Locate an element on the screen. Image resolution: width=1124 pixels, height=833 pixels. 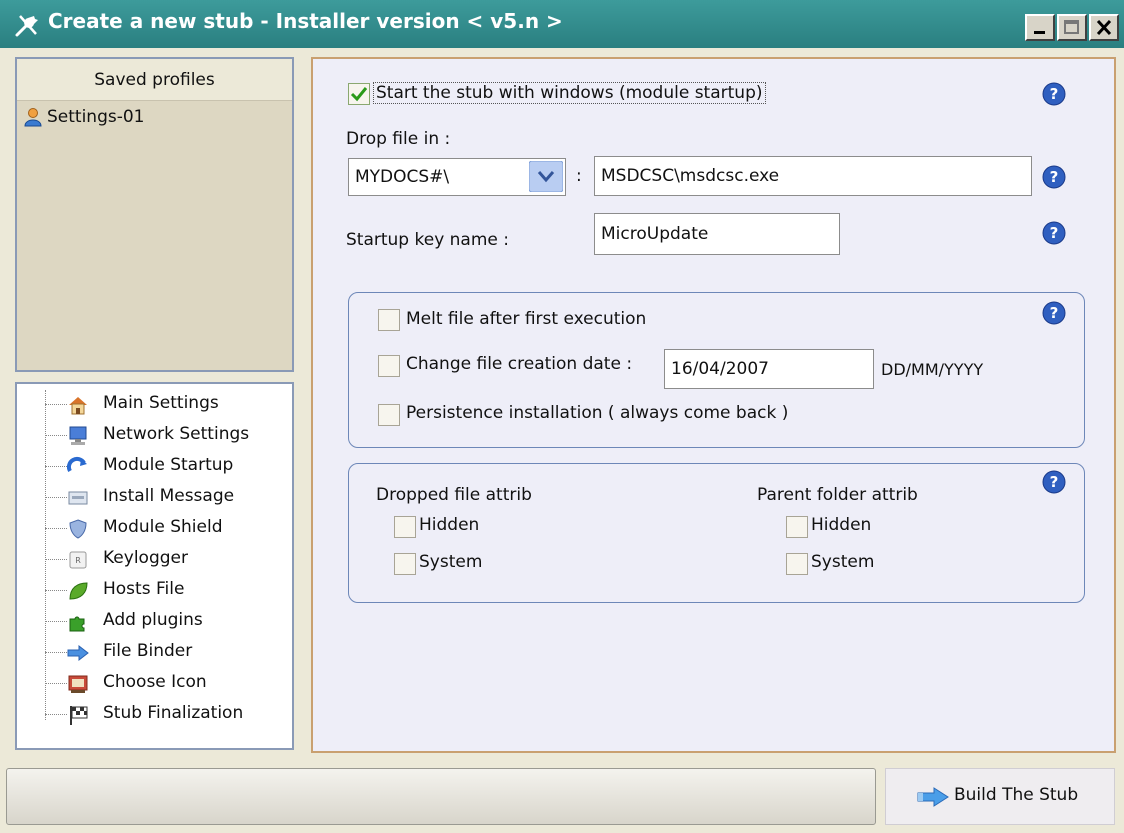
checkmark-icon is located at coordinates (359, 94).